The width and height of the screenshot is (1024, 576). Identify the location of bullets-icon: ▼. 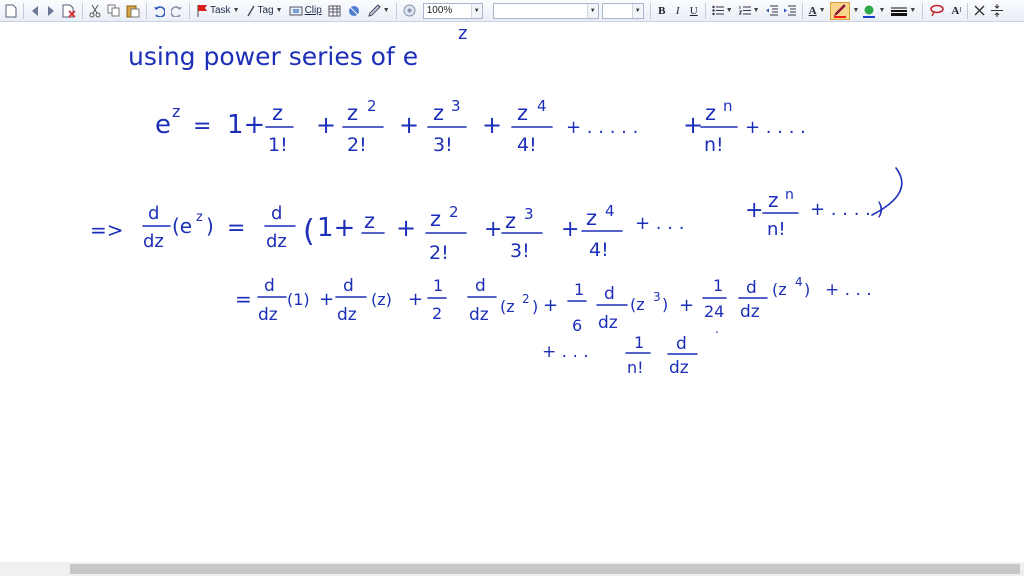
(722, 11).